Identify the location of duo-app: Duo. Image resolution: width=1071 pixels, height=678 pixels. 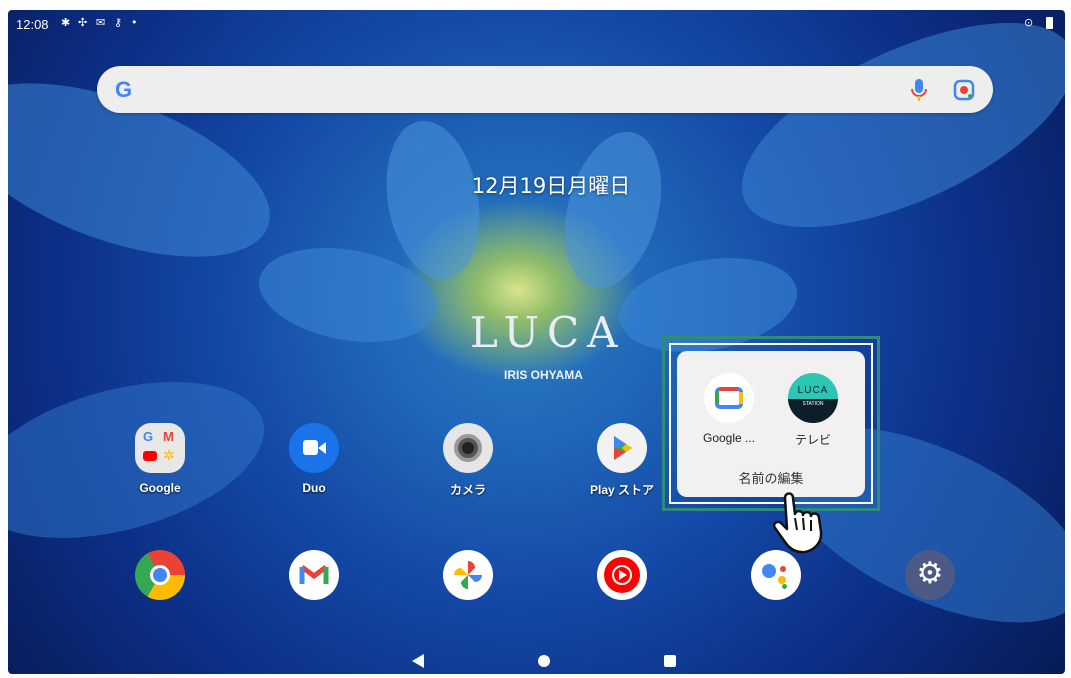
(314, 459).